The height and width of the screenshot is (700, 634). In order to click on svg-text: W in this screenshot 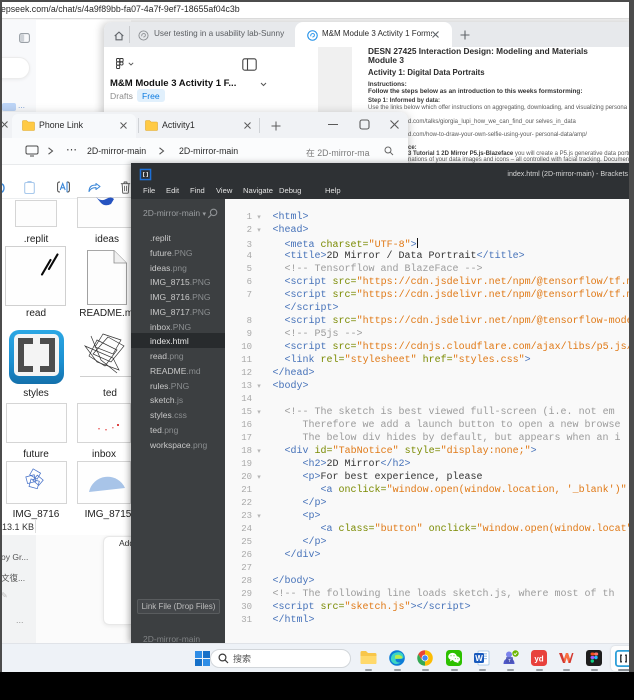, I will do `click(479, 658)`.